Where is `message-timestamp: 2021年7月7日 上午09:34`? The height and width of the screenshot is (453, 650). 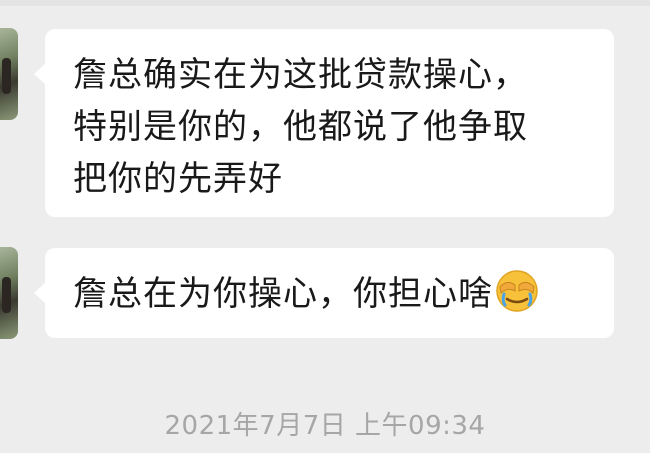
message-timestamp: 2021年7月7日 上午09:34 is located at coordinates (325, 426).